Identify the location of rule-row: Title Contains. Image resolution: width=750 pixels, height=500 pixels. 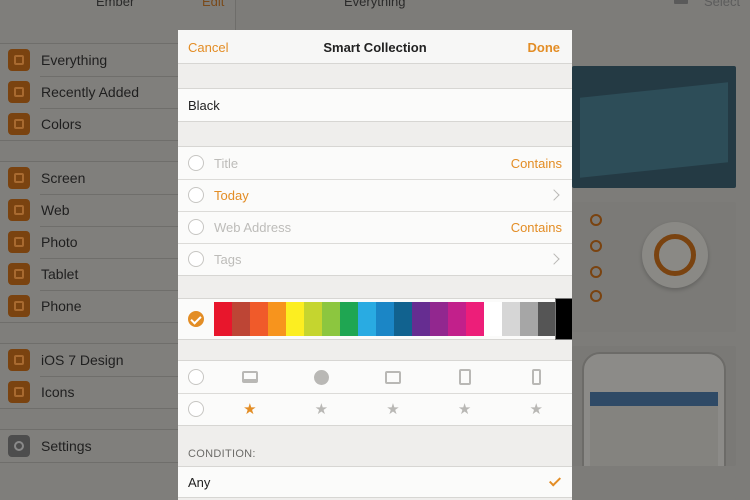
(375, 163).